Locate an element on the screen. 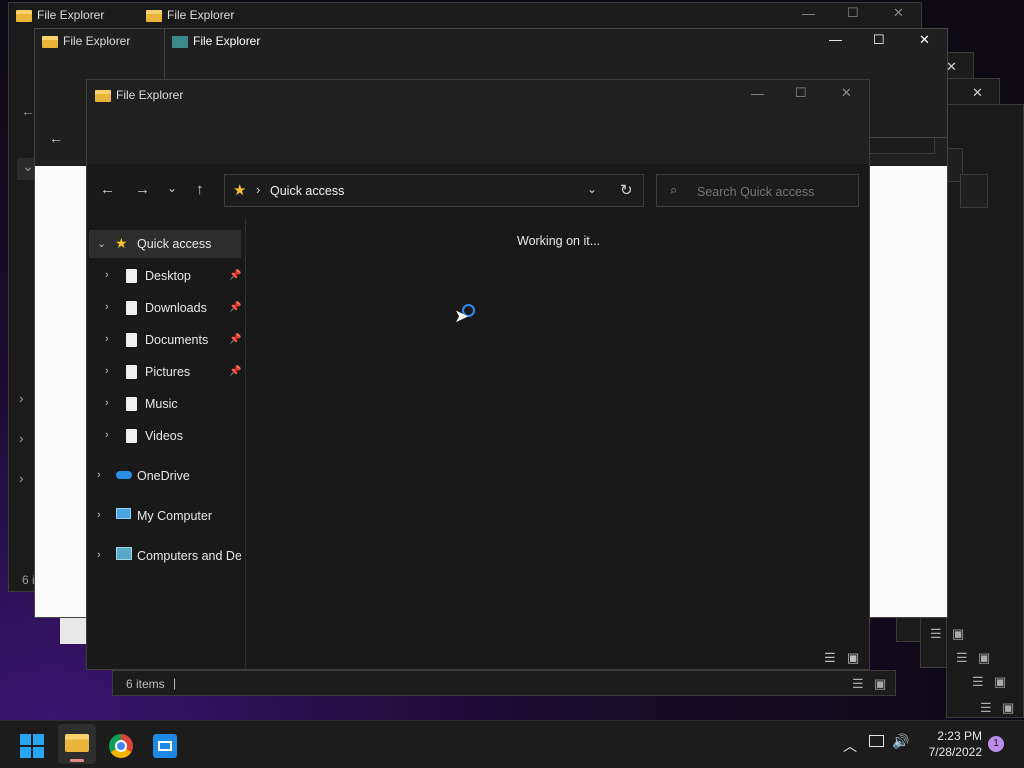 This screenshot has width=1024, height=768. address-bar: ★ › Quick access ⌄ ↻ is located at coordinates (434, 190).